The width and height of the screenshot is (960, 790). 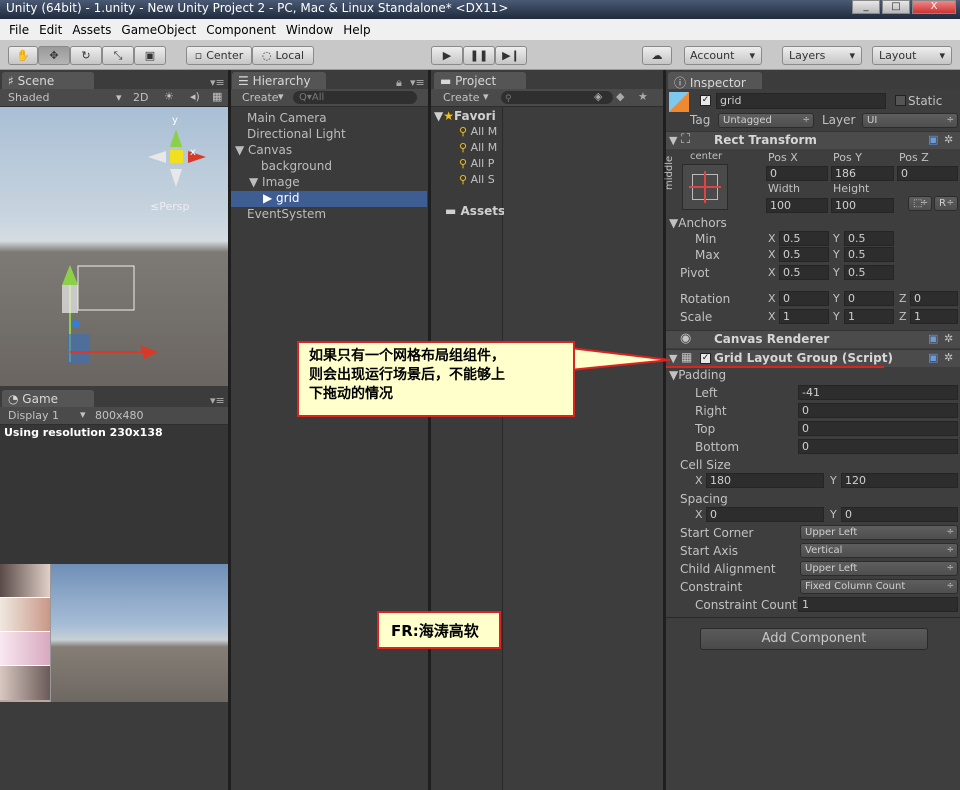 I want to click on shaded-dropdown: Shaded, so click(x=28, y=97).